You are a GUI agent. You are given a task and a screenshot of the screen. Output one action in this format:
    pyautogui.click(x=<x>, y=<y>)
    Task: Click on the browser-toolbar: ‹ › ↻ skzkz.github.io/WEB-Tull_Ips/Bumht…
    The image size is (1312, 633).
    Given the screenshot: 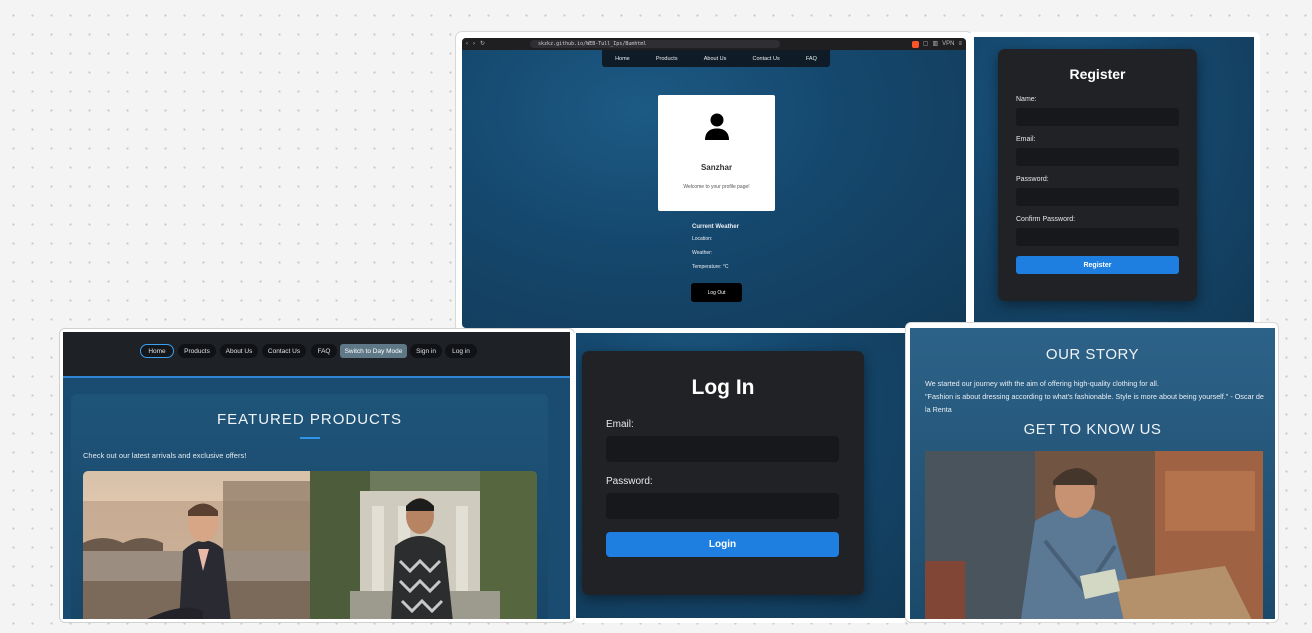 What is the action you would take?
    pyautogui.click(x=714, y=44)
    